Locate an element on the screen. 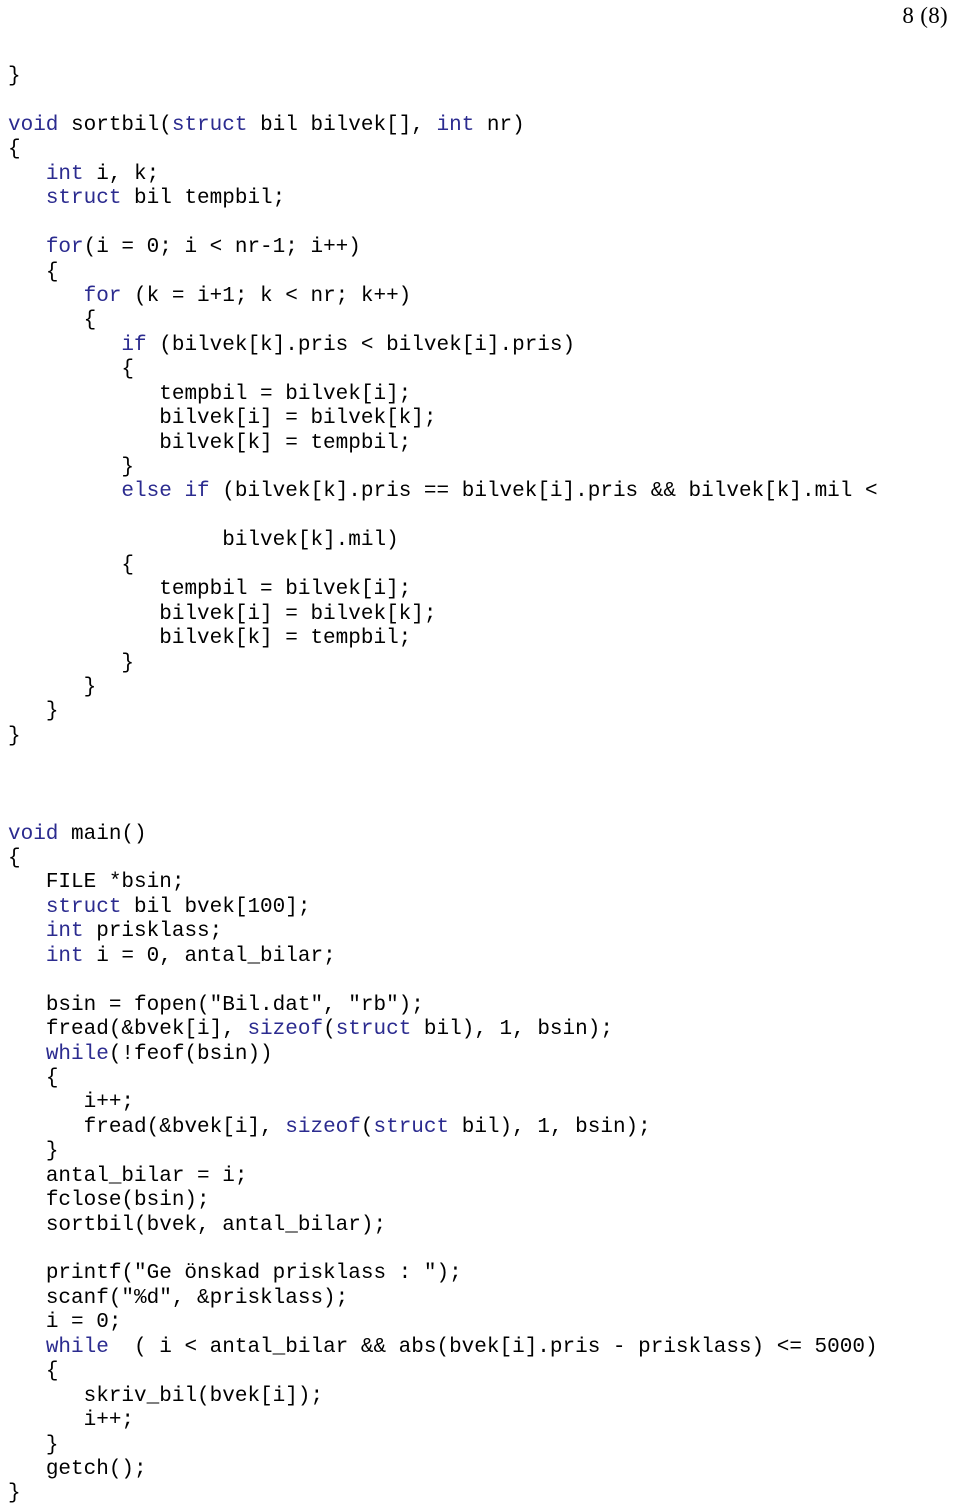  code-line: fclose(bsin); is located at coordinates (484, 1201).